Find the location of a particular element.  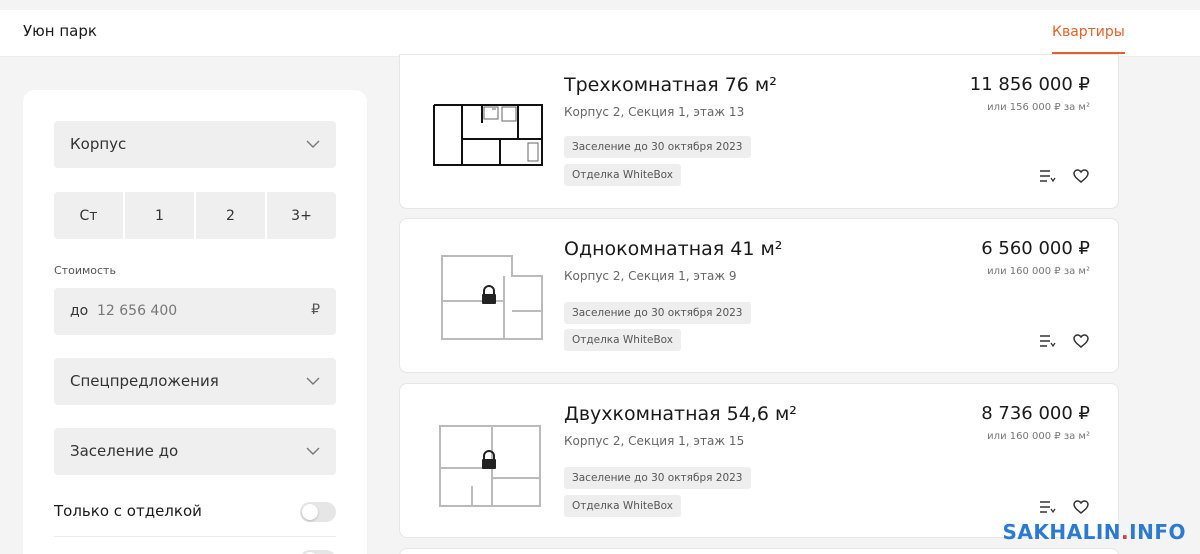

apartment-title: Двухкомнатная 54,6 м² is located at coordinates (680, 414).